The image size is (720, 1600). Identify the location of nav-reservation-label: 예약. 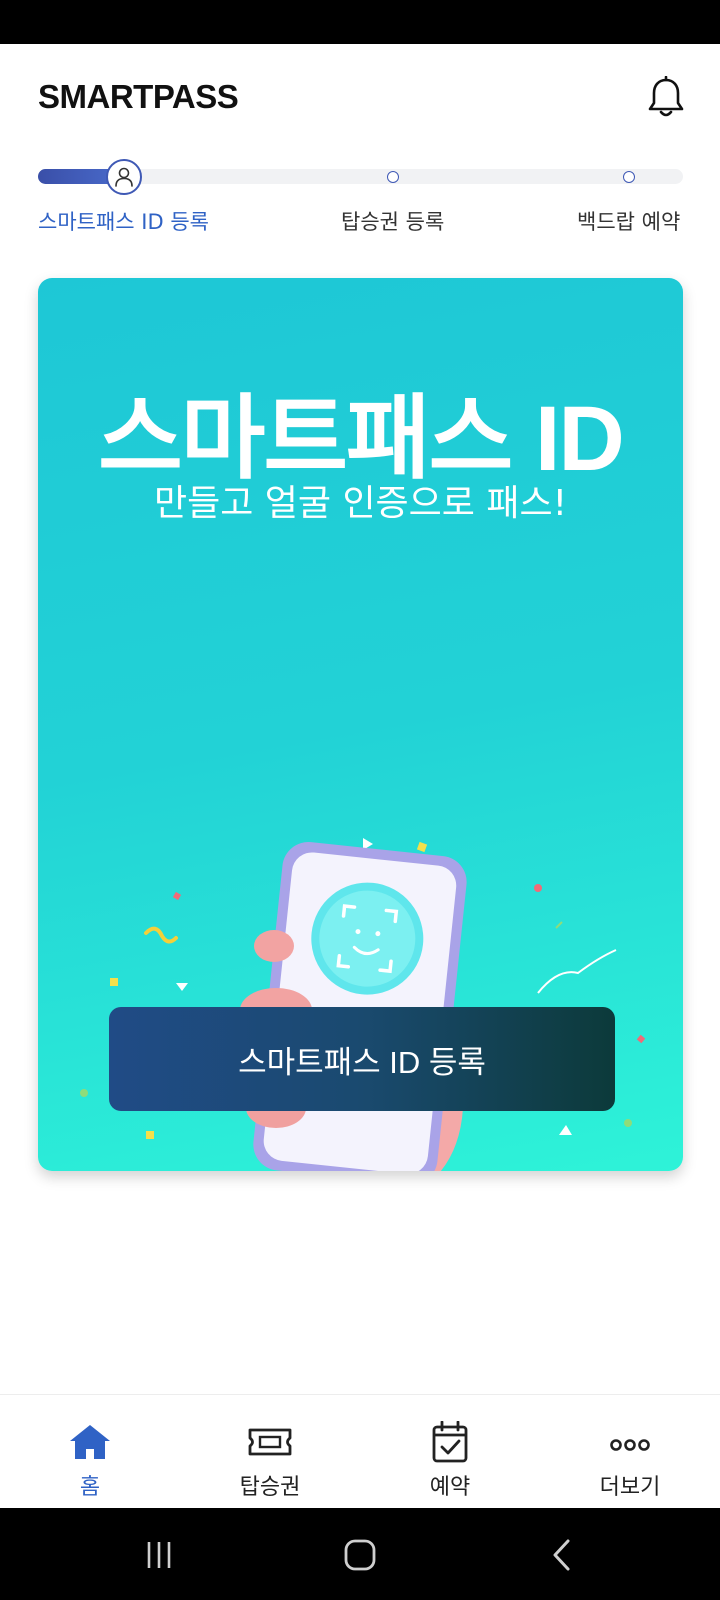
(450, 1487).